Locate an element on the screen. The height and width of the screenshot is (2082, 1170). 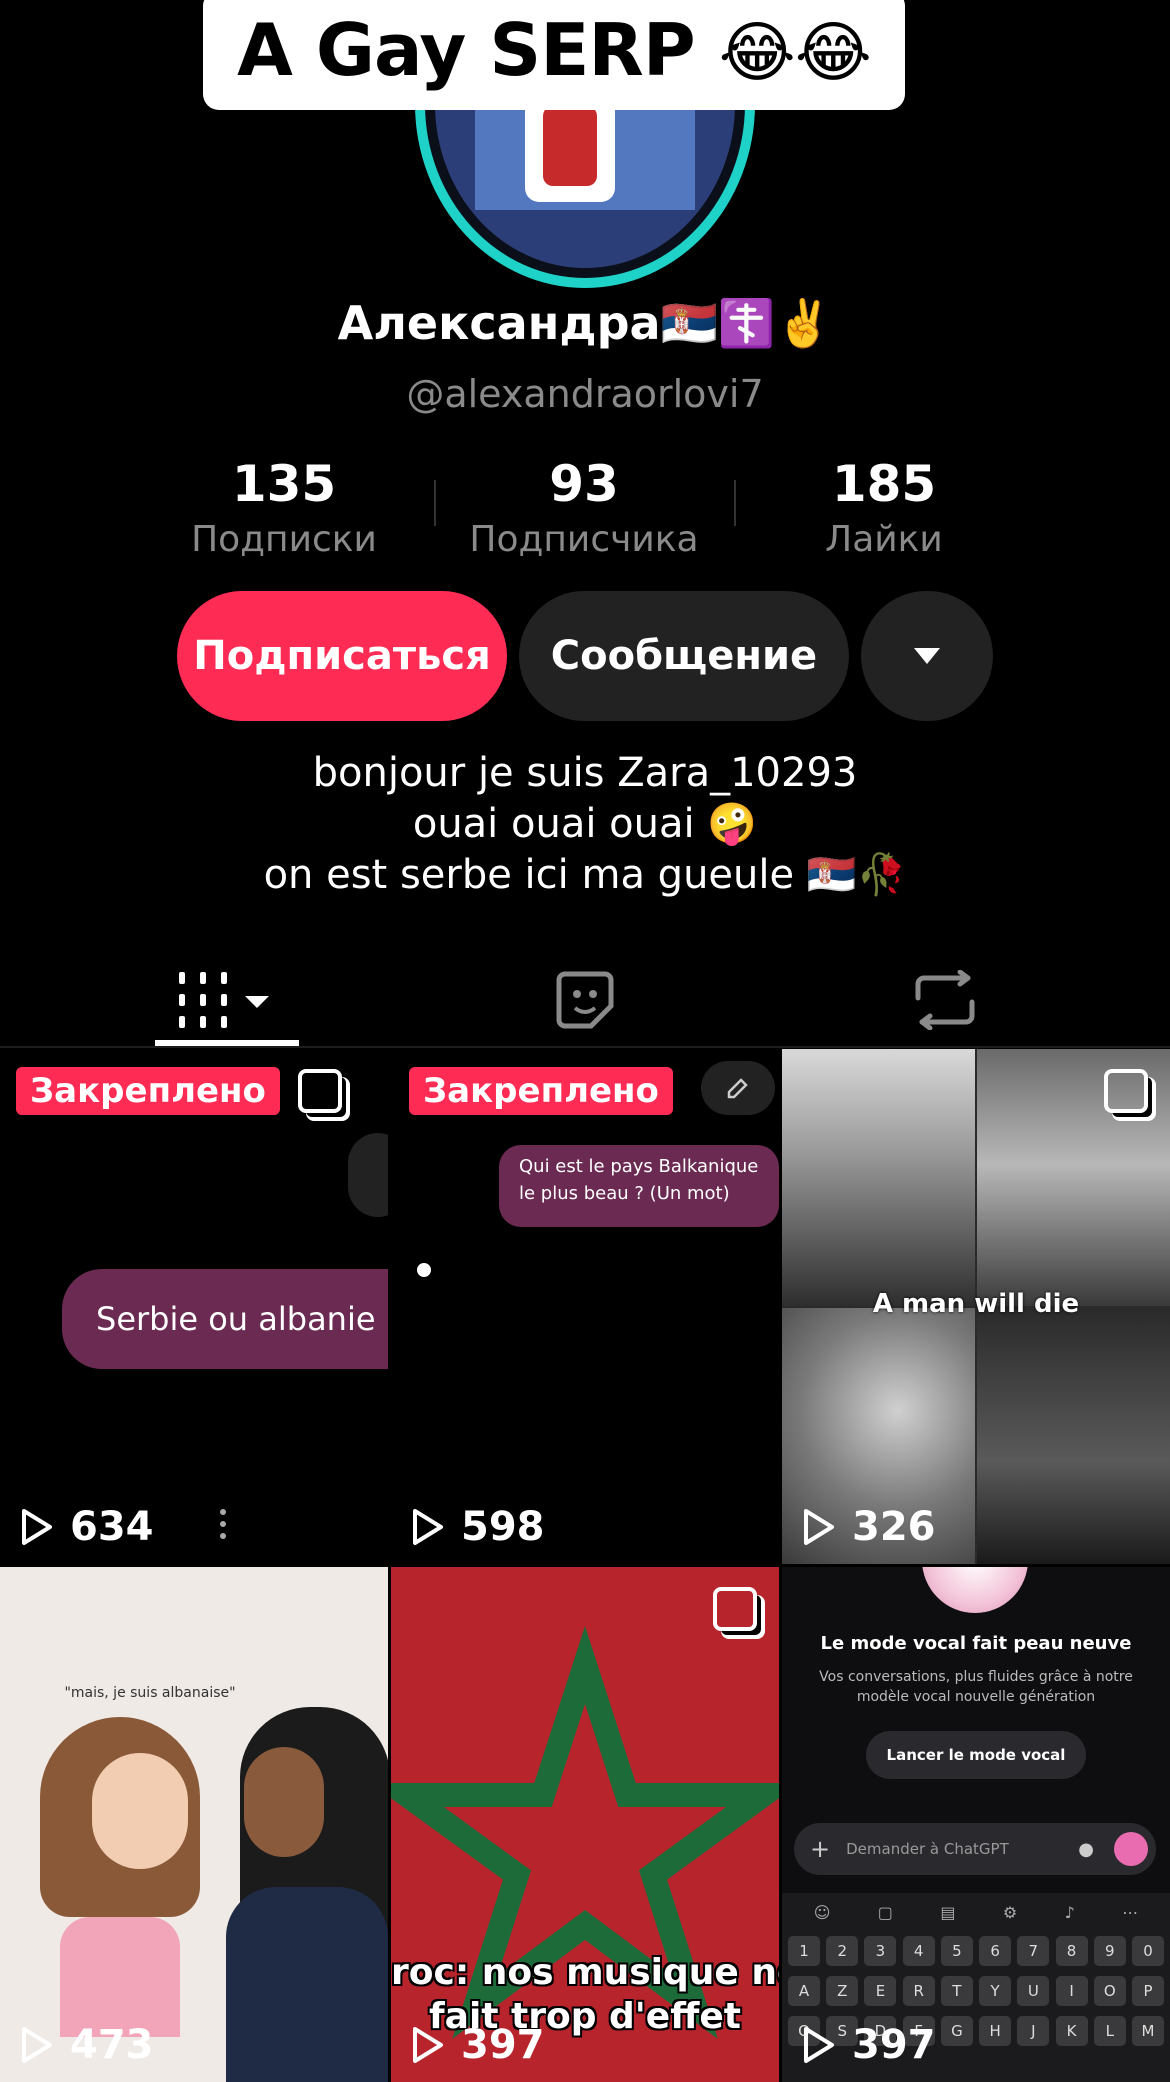
video-tile: A man will die 326 is located at coordinates (976, 1306).